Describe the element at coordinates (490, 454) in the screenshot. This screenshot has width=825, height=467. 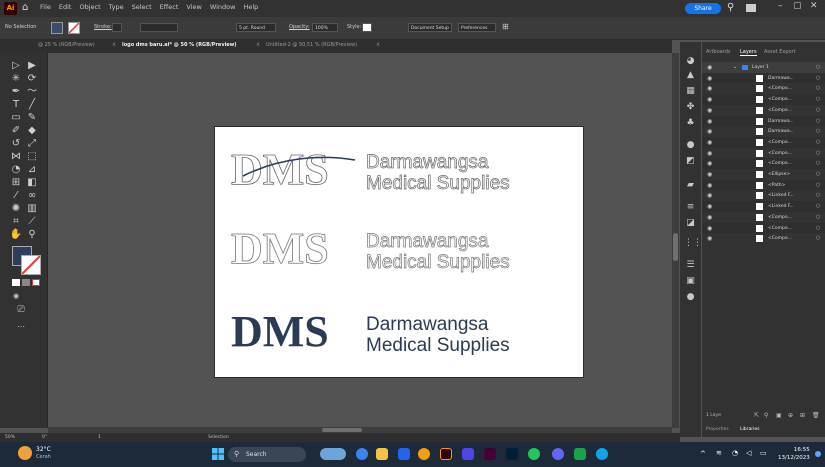
I see `xd-icon` at that location.